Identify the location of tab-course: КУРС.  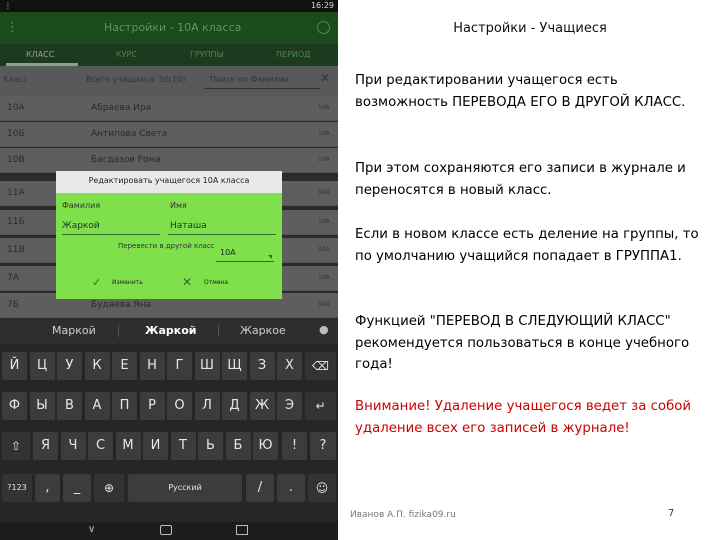
(126, 54).